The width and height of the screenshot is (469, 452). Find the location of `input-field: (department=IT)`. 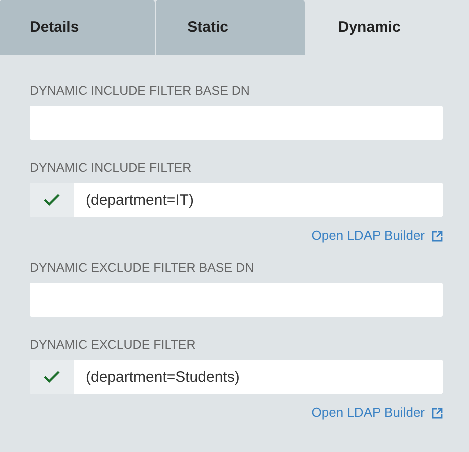

input-field: (department=IT) is located at coordinates (236, 200).